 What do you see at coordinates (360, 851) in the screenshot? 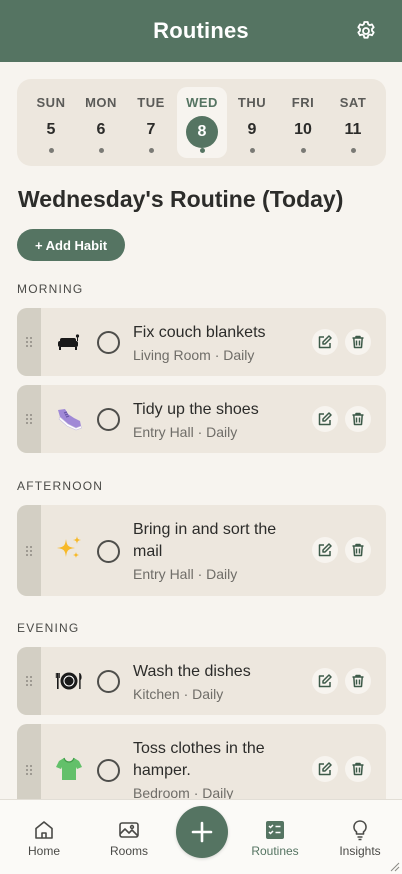
I see `nav-label: Insights` at bounding box center [360, 851].